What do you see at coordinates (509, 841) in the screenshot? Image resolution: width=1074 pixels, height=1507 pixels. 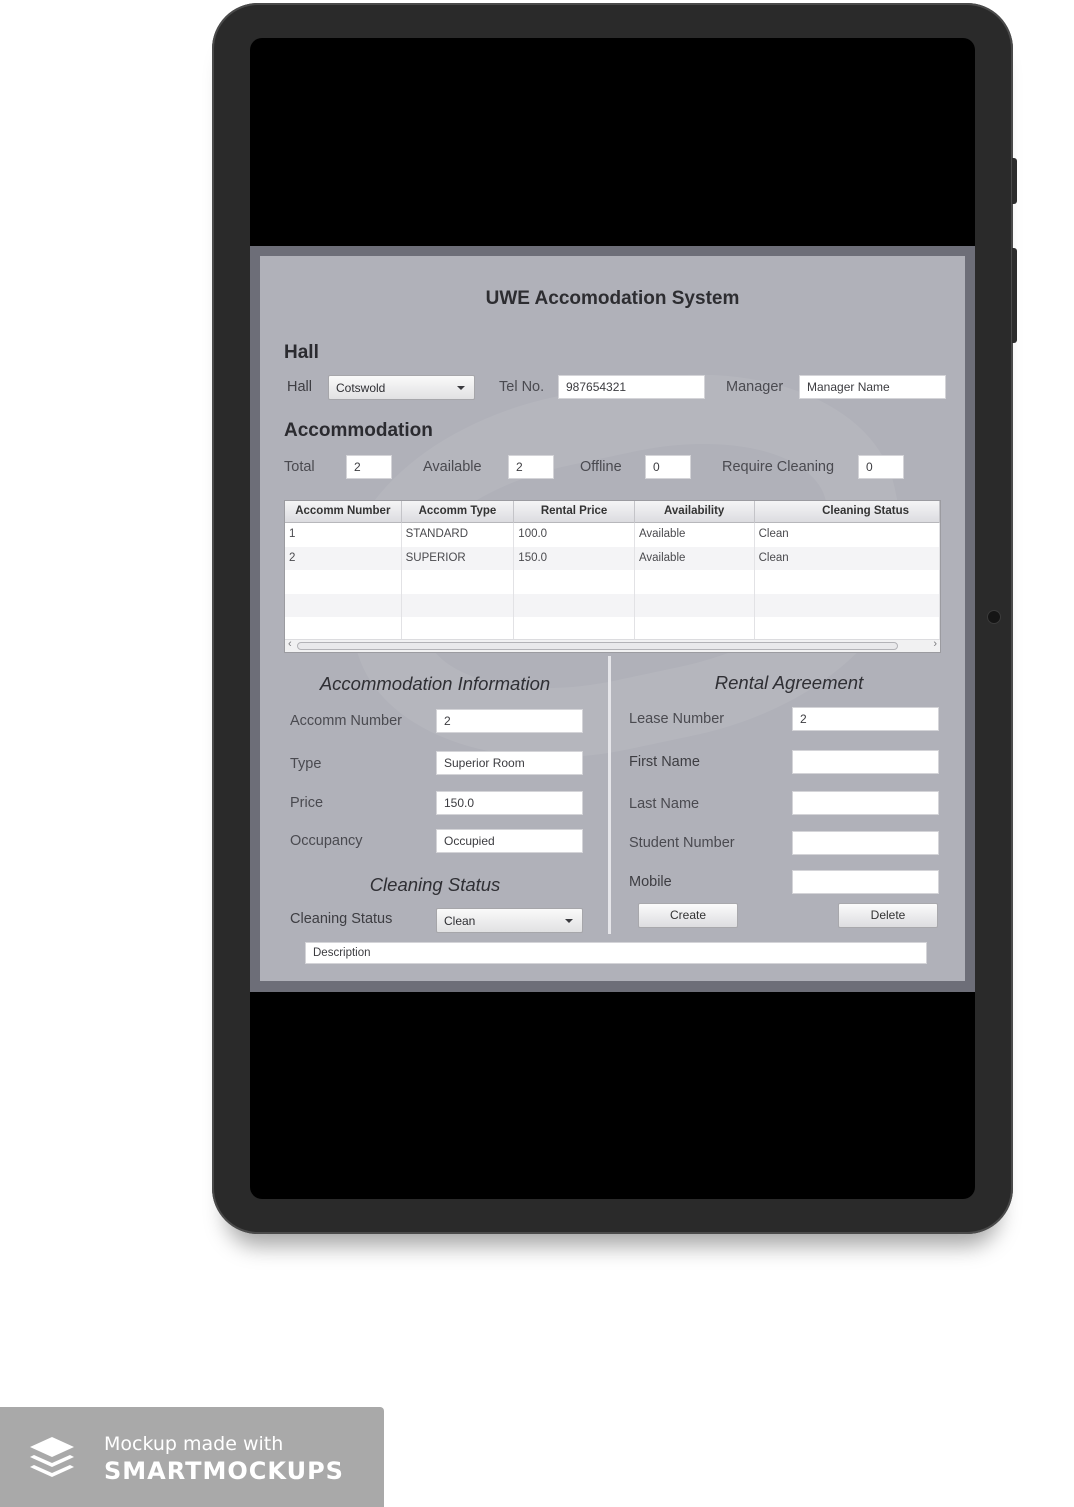 I see `occupancy-input: Occupied` at bounding box center [509, 841].